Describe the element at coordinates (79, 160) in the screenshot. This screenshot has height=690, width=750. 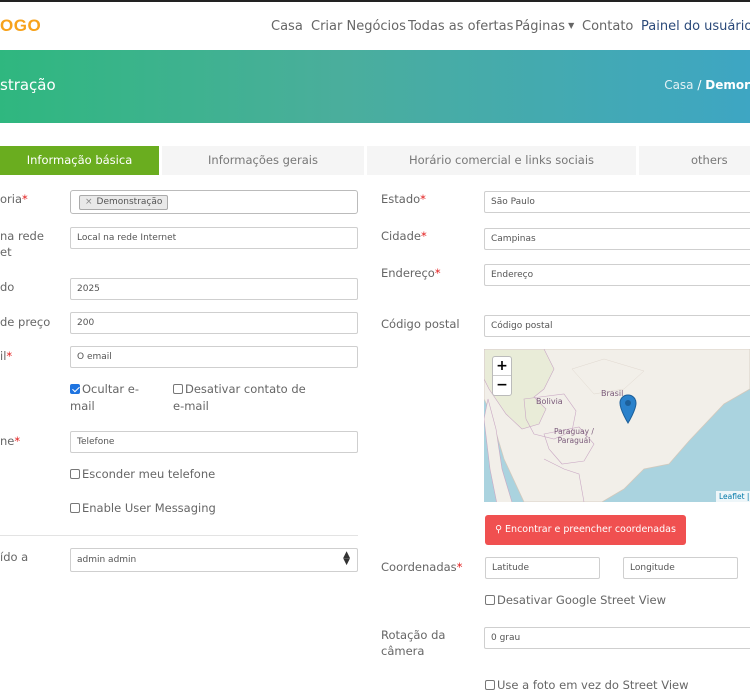
I see `tab-basic-info: Informação básica` at that location.